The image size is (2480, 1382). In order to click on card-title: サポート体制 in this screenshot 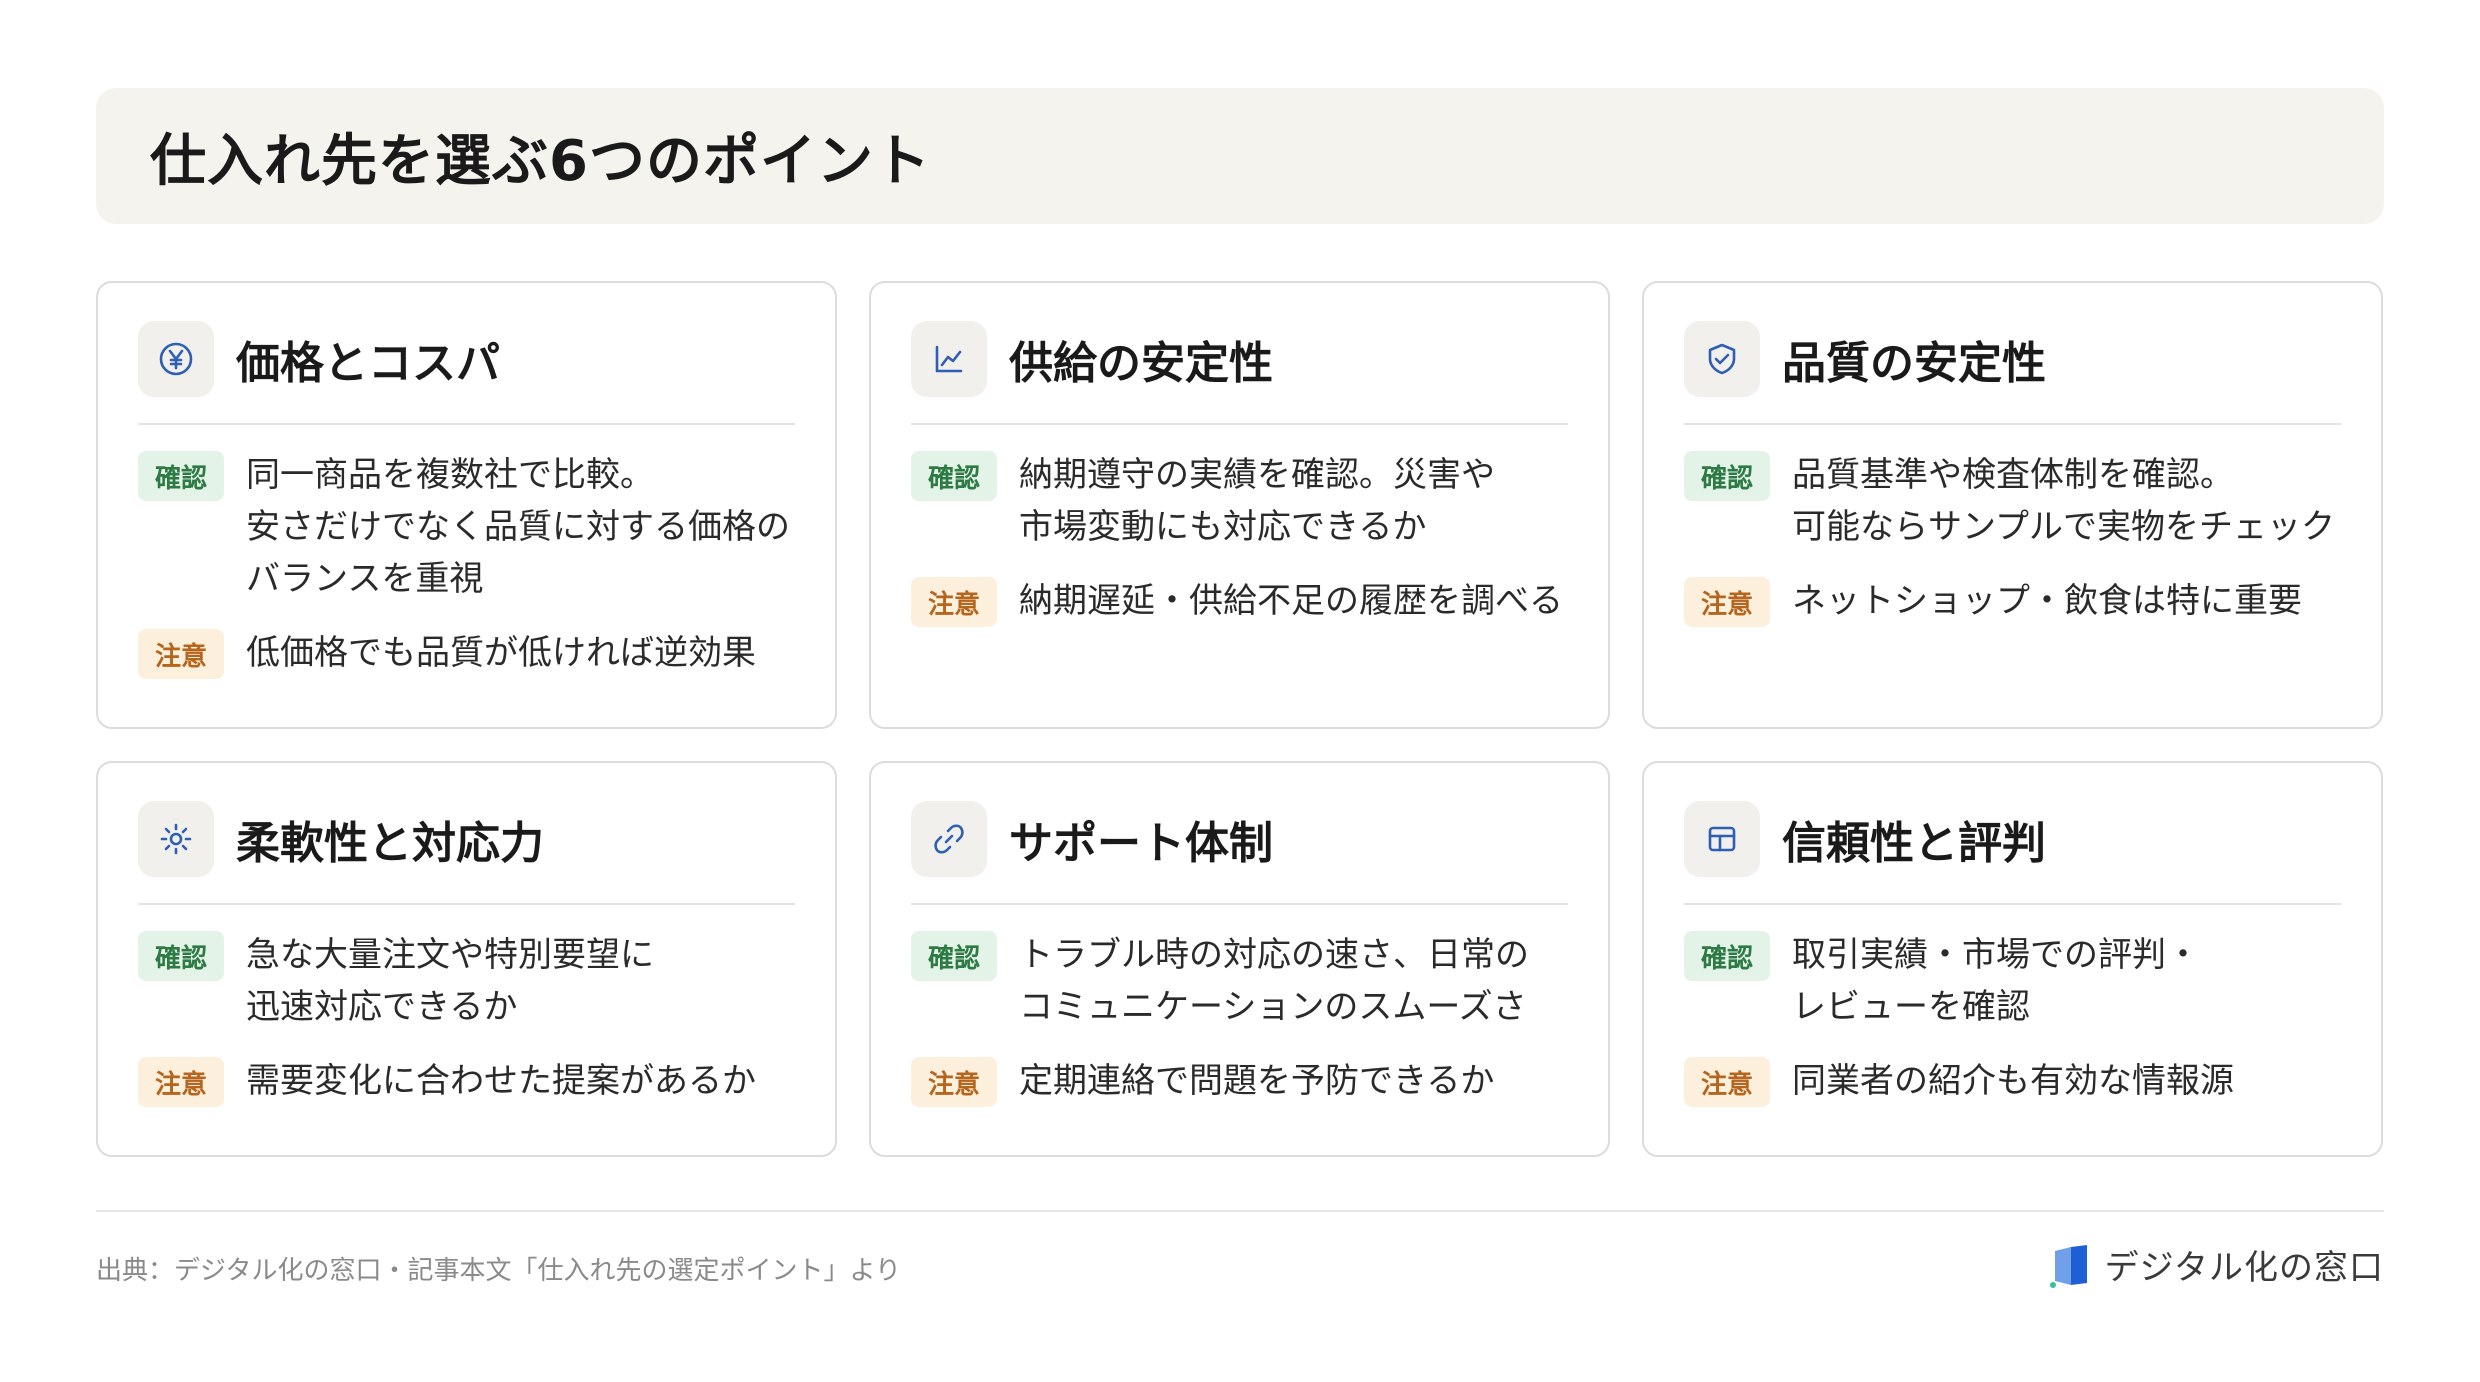, I will do `click(1141, 843)`.